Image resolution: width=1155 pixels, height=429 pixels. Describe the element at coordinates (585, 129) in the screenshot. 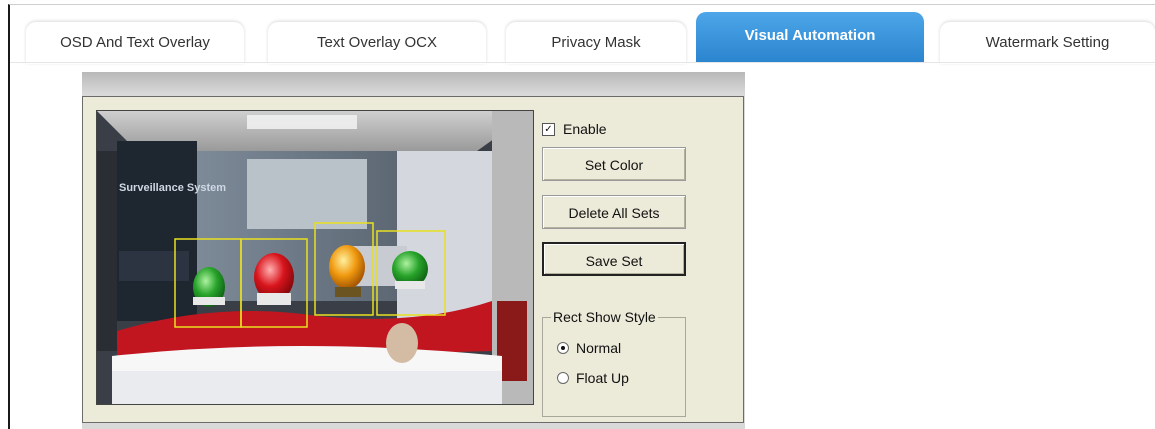

I see `enable-label: Enable` at that location.